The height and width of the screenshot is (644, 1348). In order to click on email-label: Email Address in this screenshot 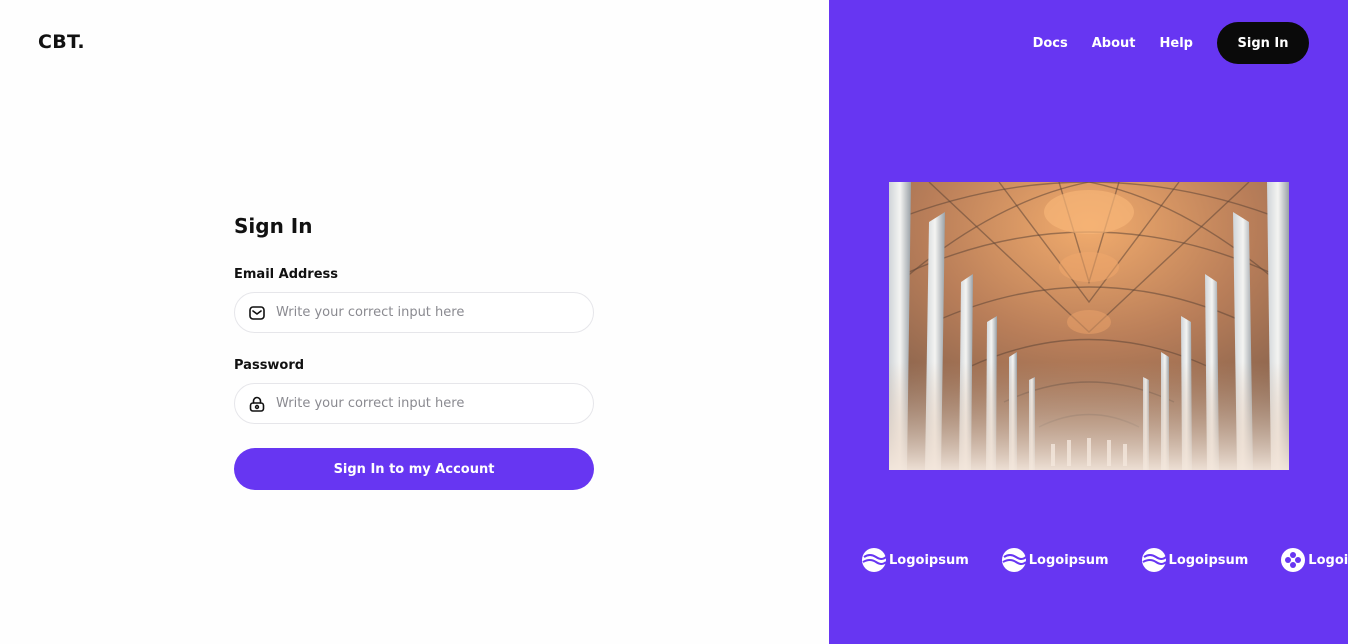, I will do `click(286, 274)`.